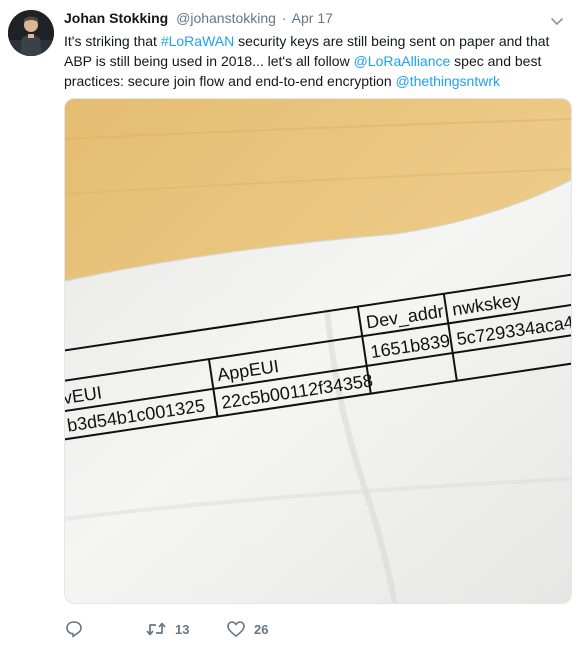 The height and width of the screenshot is (647, 578). What do you see at coordinates (402, 61) in the screenshot?
I see `mention-link: @LoRaAlliance` at bounding box center [402, 61].